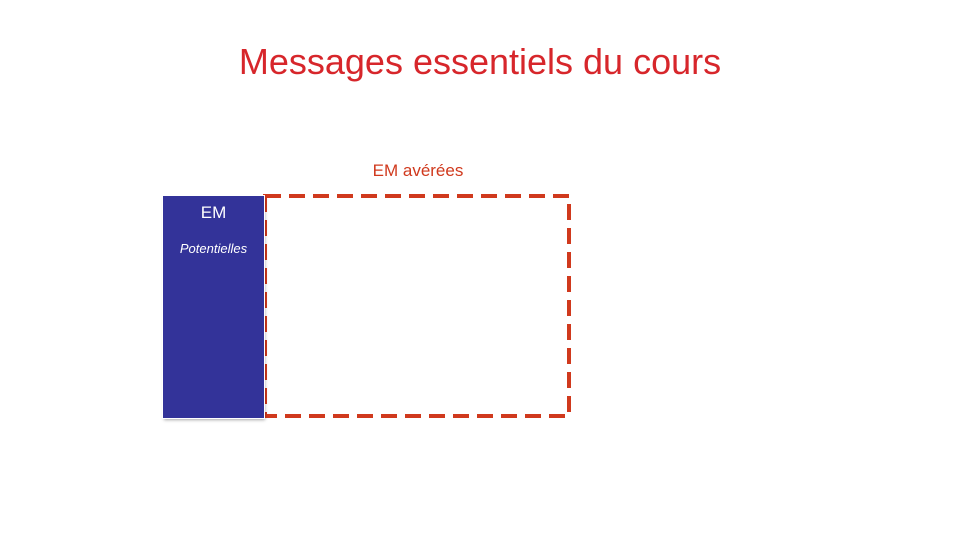 The image size is (960, 540). I want to click on em-block-title: EM, so click(213, 212).